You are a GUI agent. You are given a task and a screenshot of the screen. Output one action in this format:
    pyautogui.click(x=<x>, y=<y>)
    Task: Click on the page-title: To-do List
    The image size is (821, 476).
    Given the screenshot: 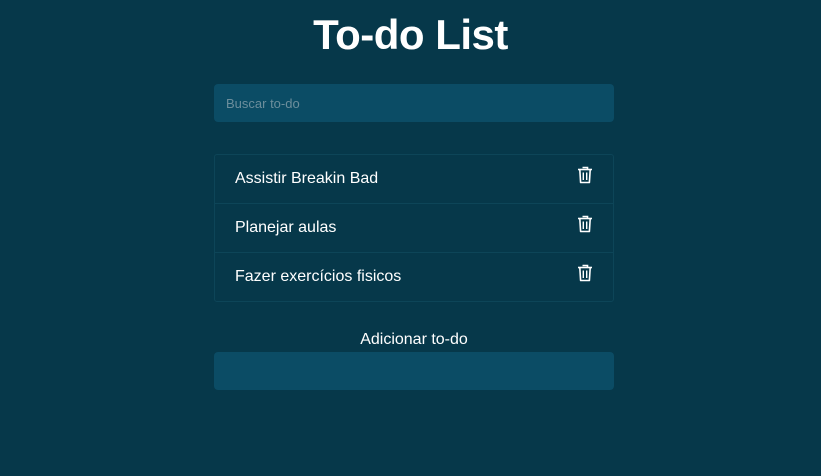 What is the action you would take?
    pyautogui.click(x=410, y=34)
    